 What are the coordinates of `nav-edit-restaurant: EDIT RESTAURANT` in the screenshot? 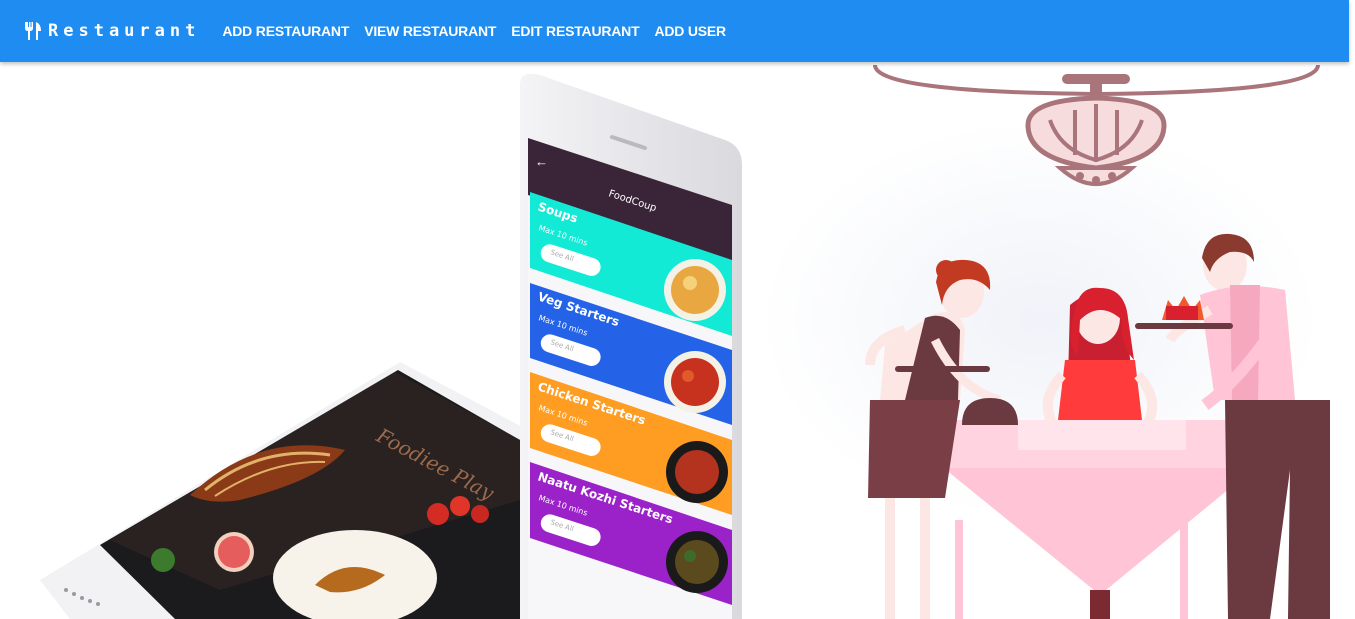 It's located at (575, 31).